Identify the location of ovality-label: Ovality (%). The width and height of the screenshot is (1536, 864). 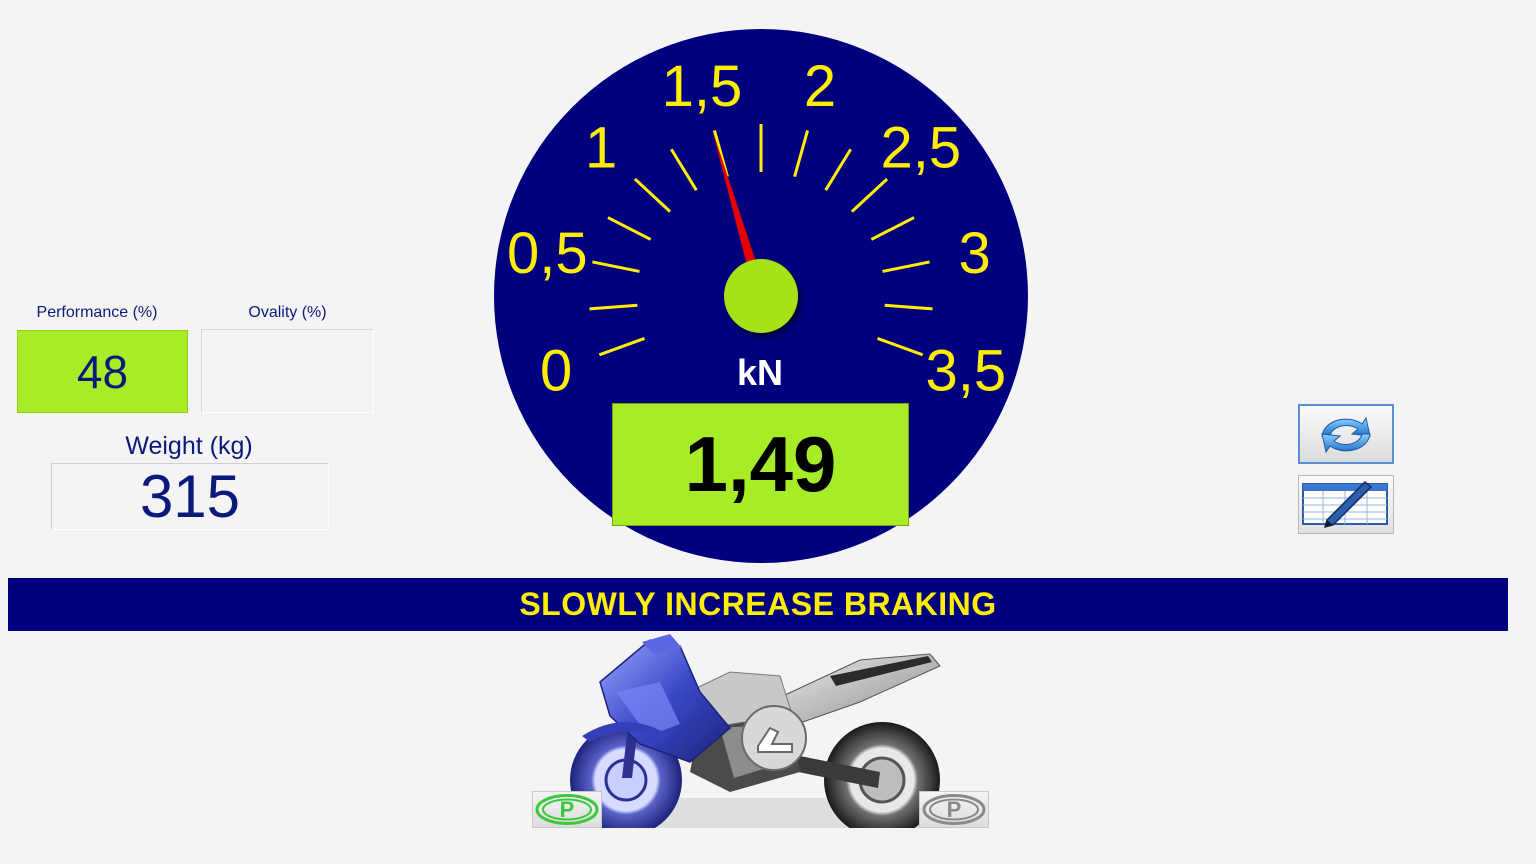
(287, 312).